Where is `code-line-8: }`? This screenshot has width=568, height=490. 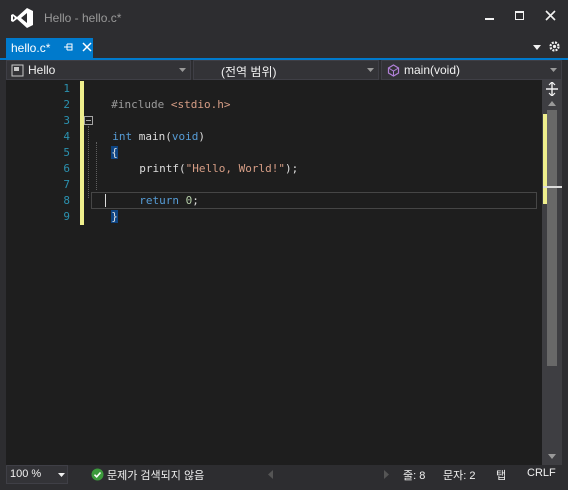 code-line-8: } is located at coordinates (108, 208).